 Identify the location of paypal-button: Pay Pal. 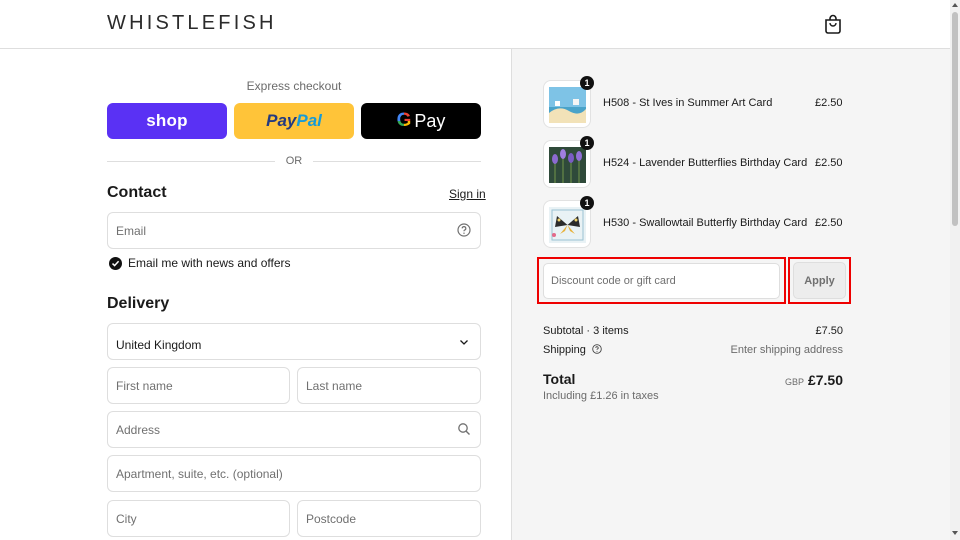
(294, 121).